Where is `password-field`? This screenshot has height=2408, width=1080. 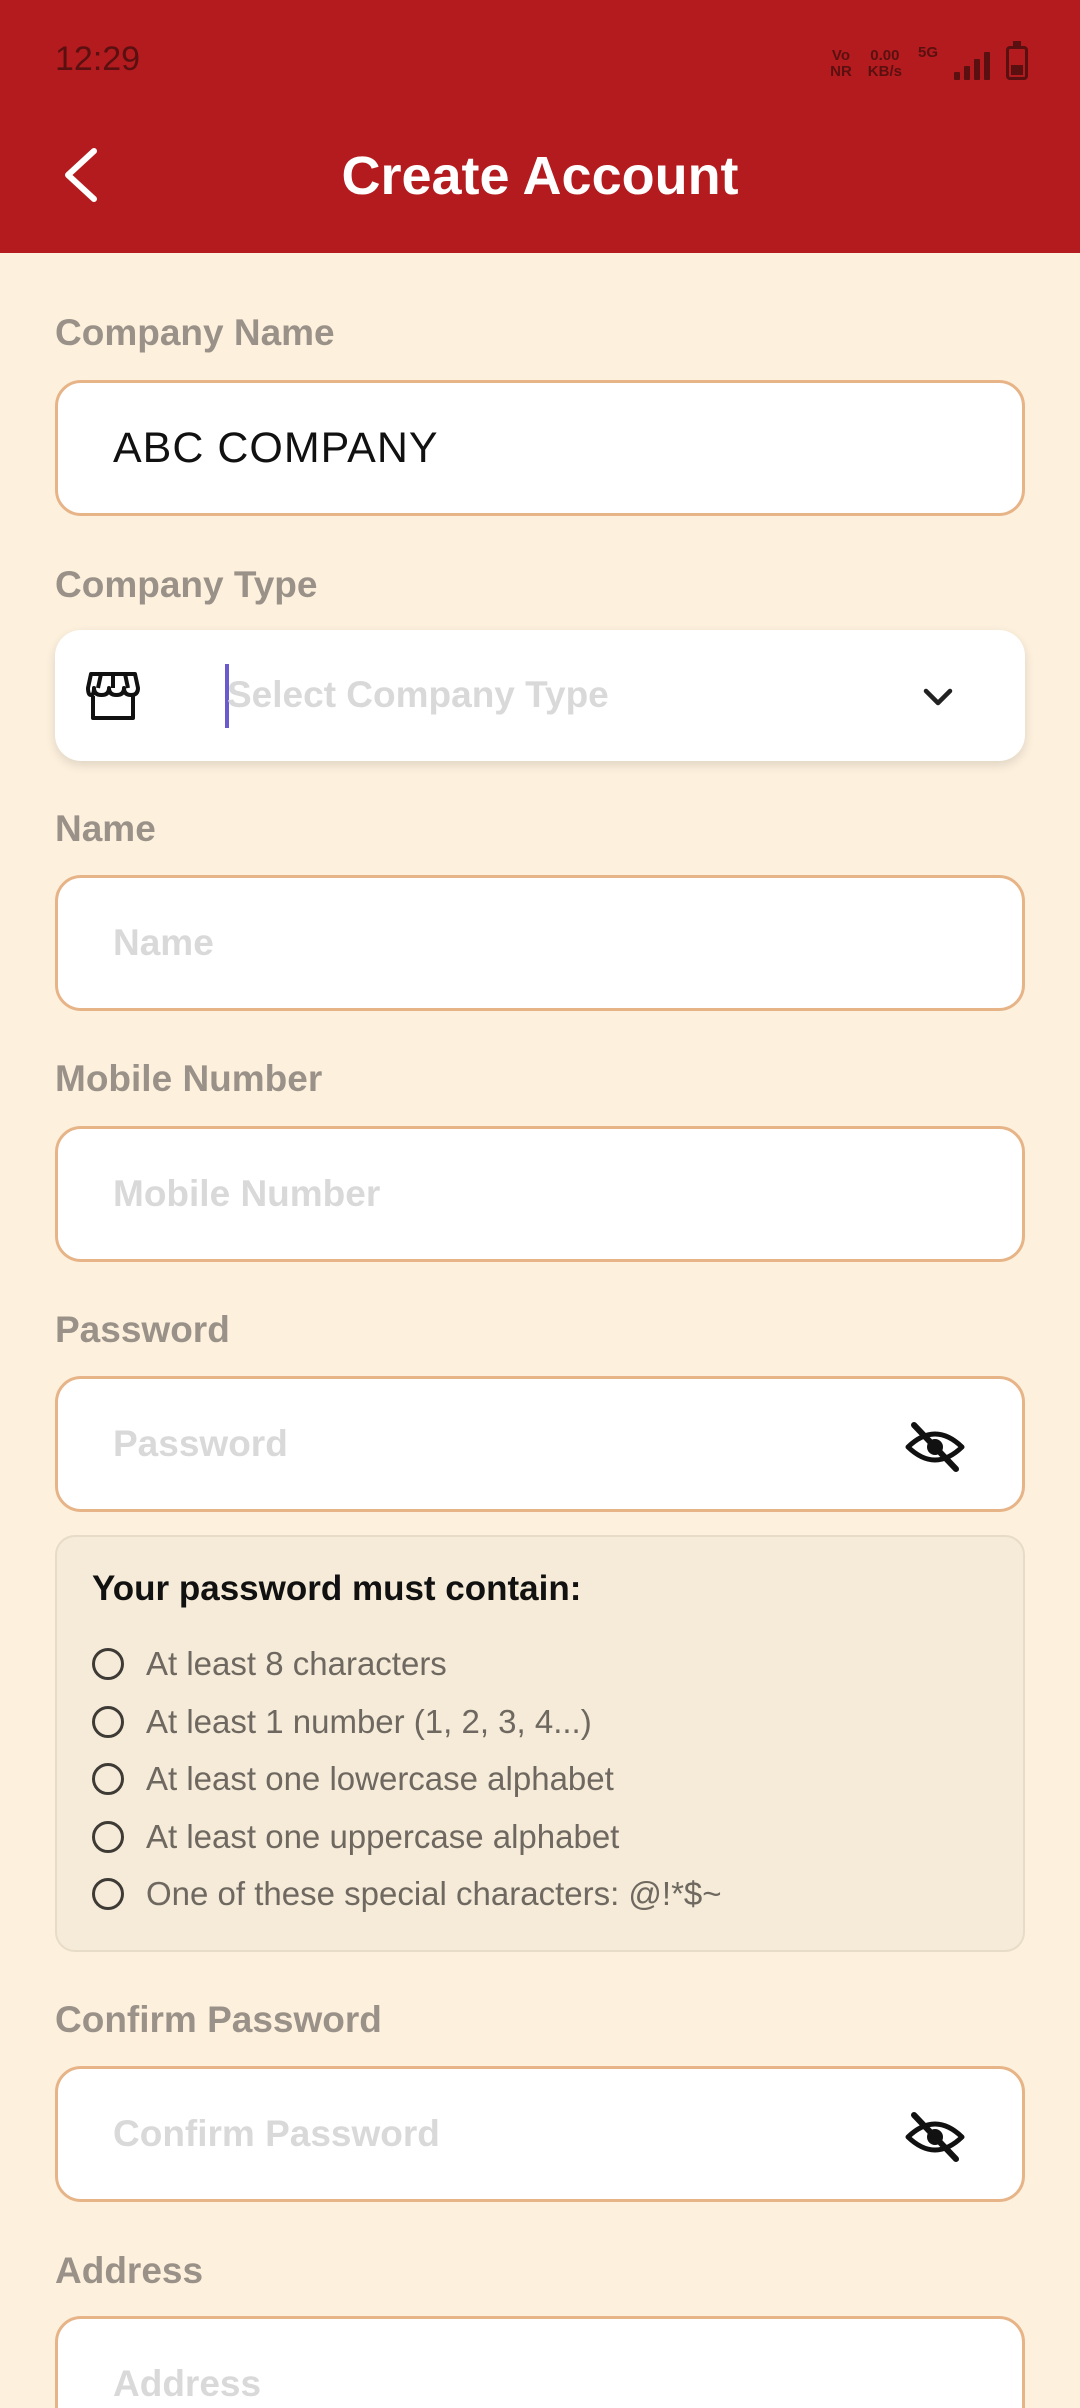 password-field is located at coordinates (540, 1444).